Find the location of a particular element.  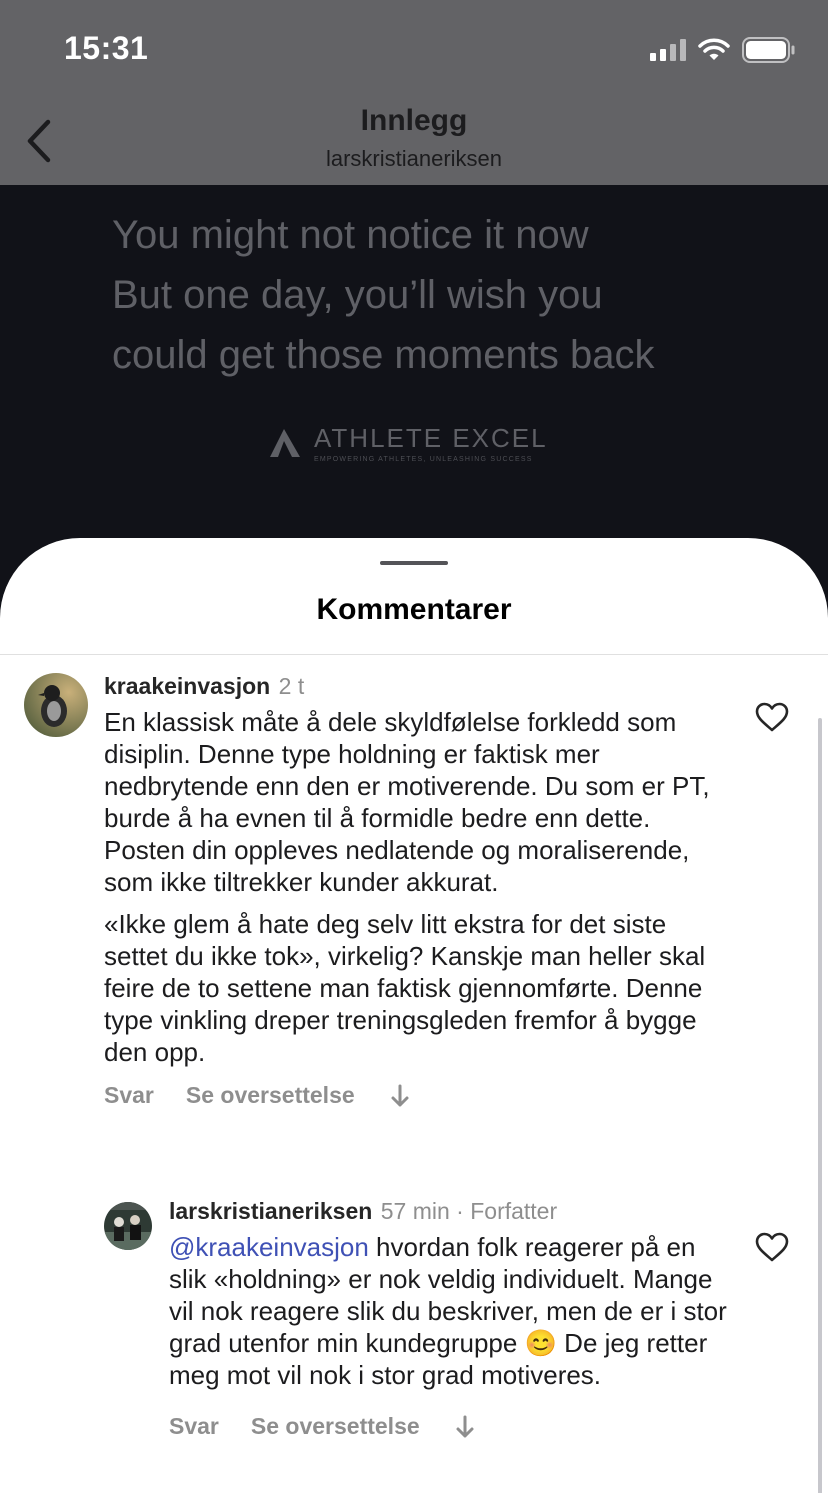

clock: 15:31 is located at coordinates (106, 48).